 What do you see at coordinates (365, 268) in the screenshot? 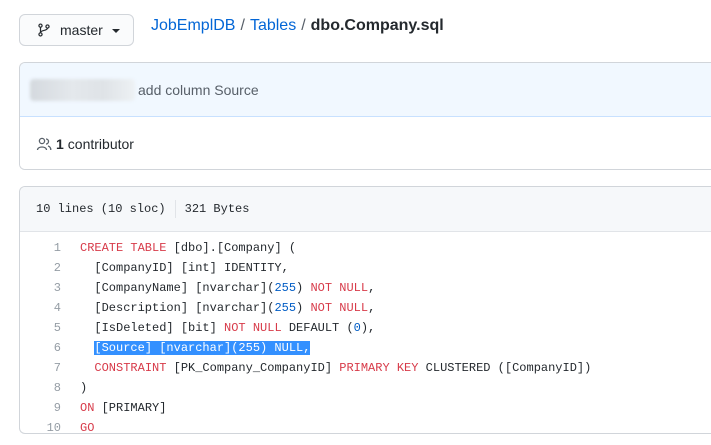
I see `code-line: 2 [CompanyID] [int] IDENTITY,` at bounding box center [365, 268].